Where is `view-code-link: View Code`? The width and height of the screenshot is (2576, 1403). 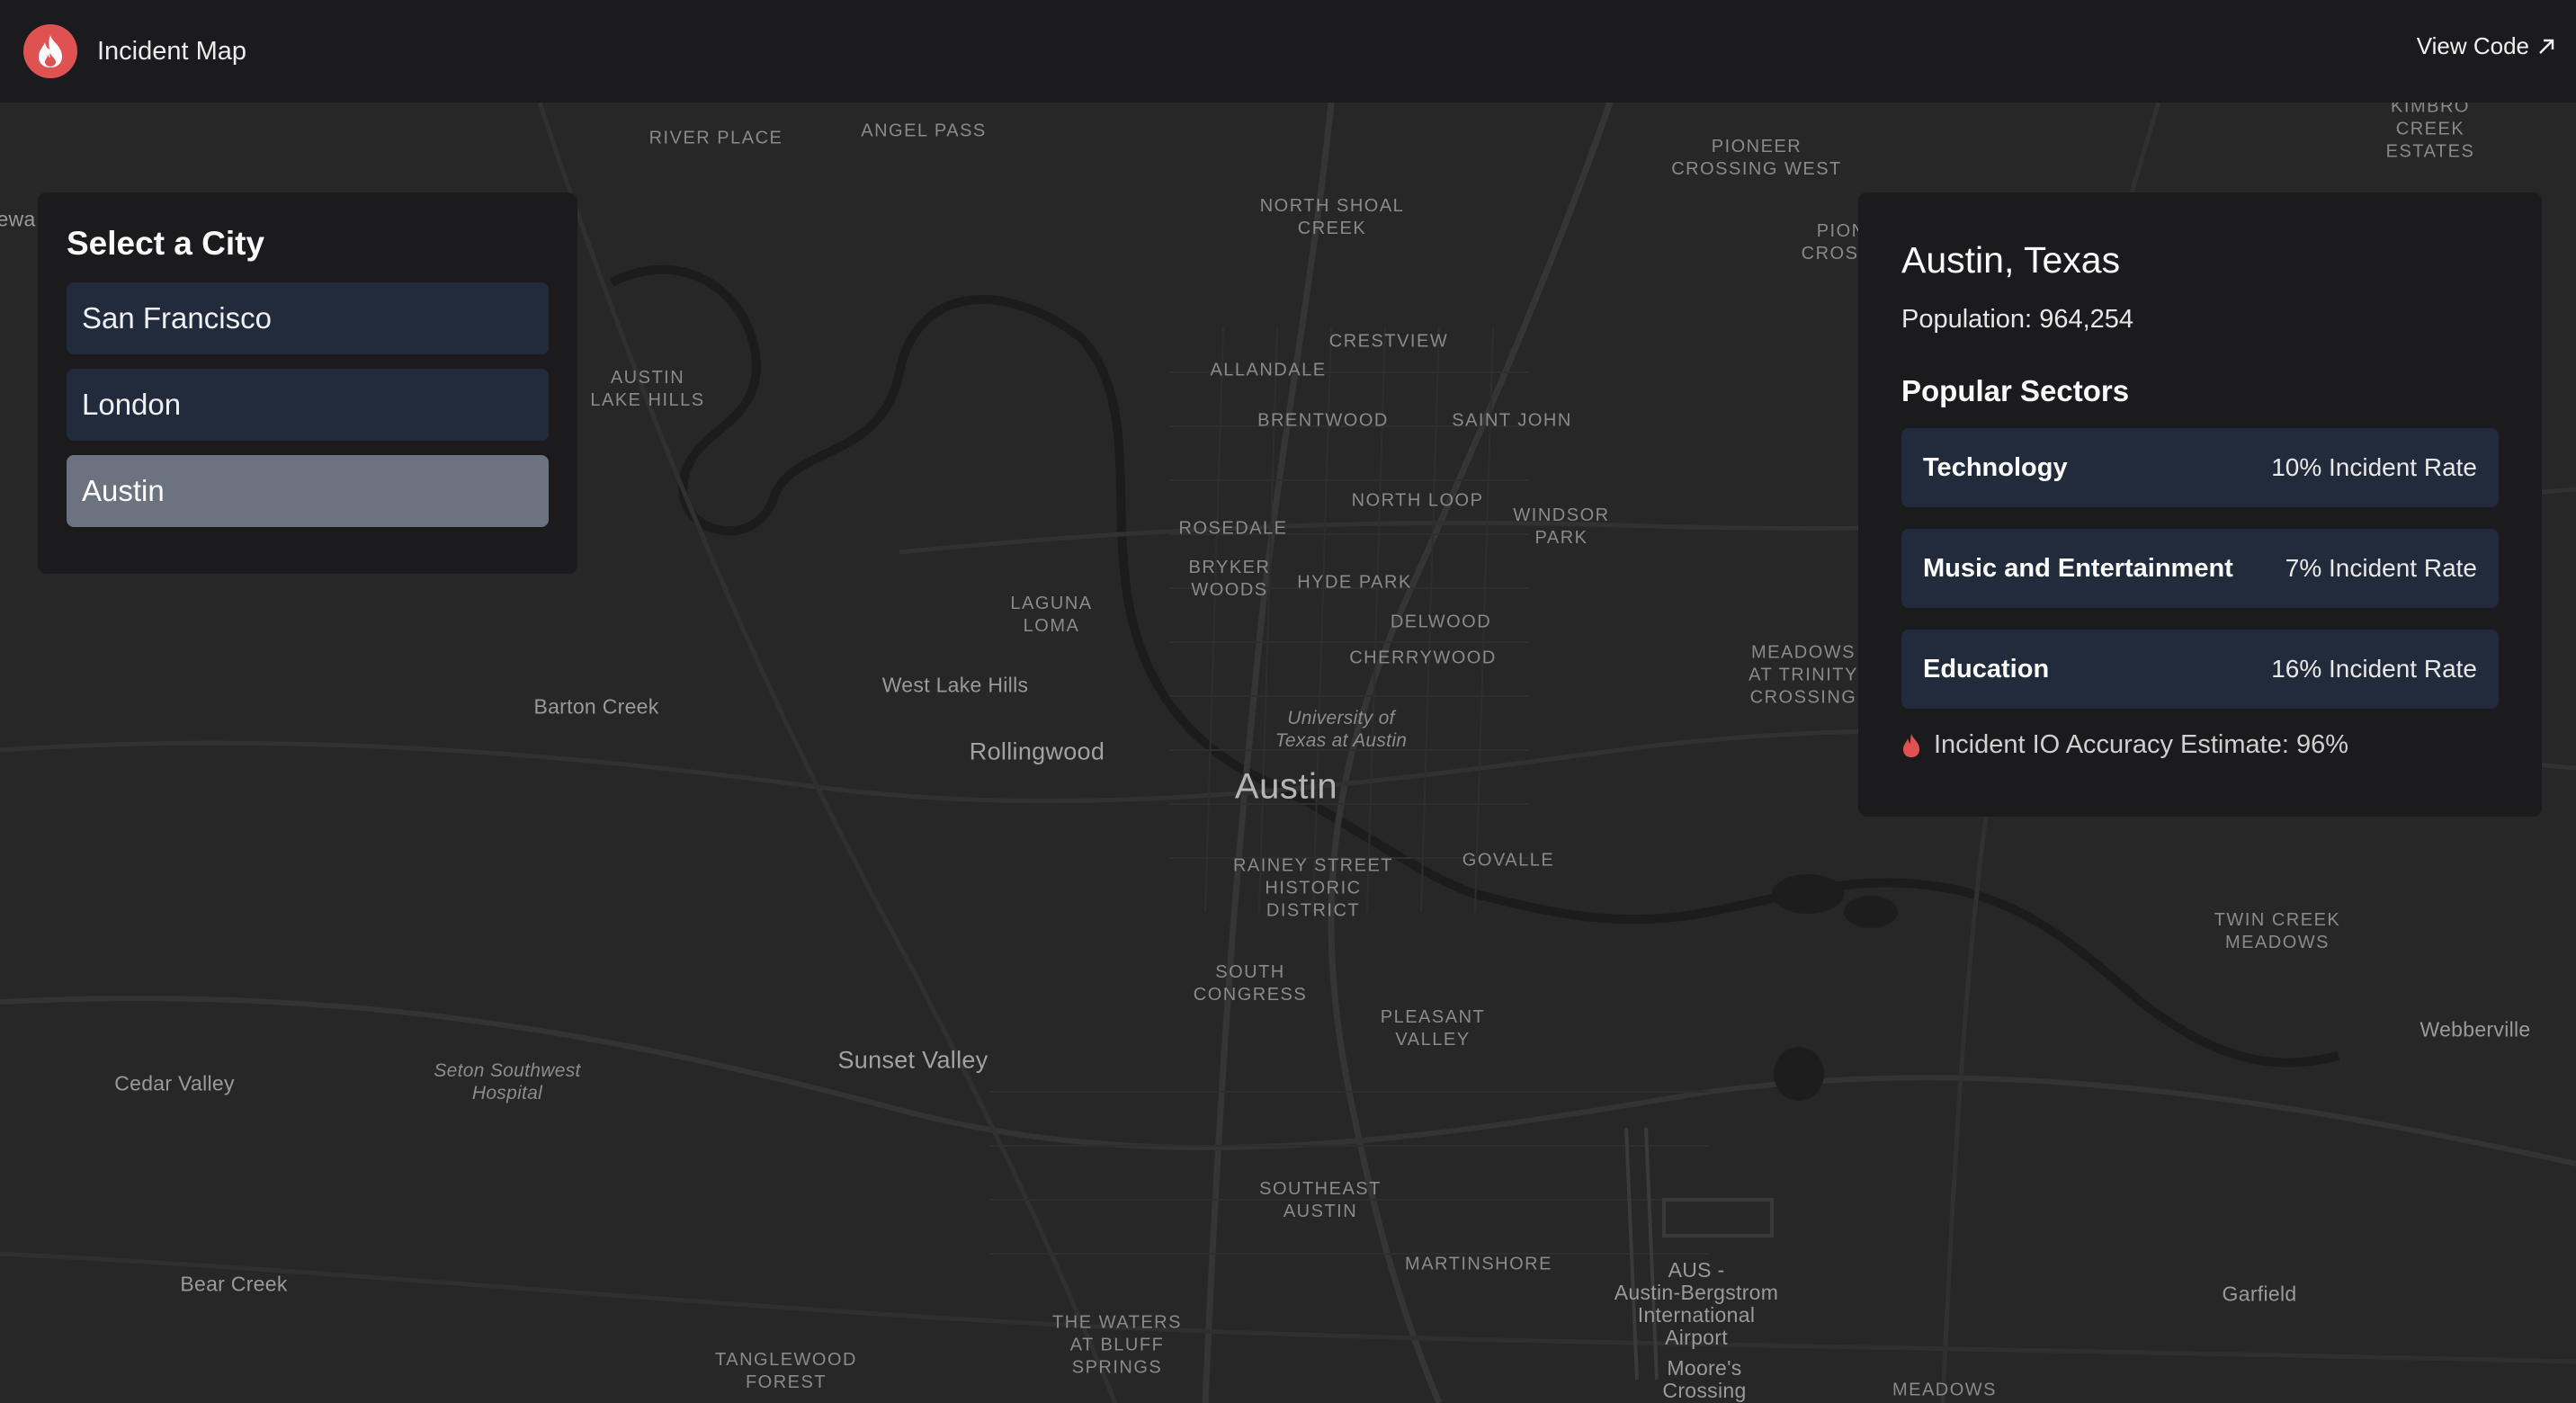
view-code-link: View Code is located at coordinates (2486, 46).